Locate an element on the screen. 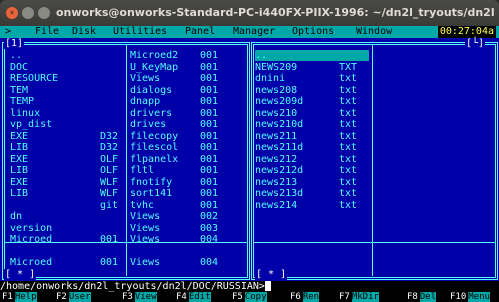  file-extension: 003 is located at coordinates (209, 228).